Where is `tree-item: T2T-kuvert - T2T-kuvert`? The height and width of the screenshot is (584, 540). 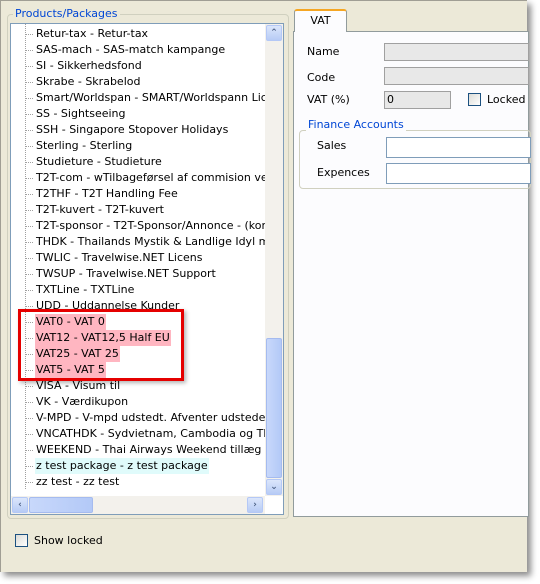 tree-item: T2T-kuvert - T2T-kuvert is located at coordinates (100, 210).